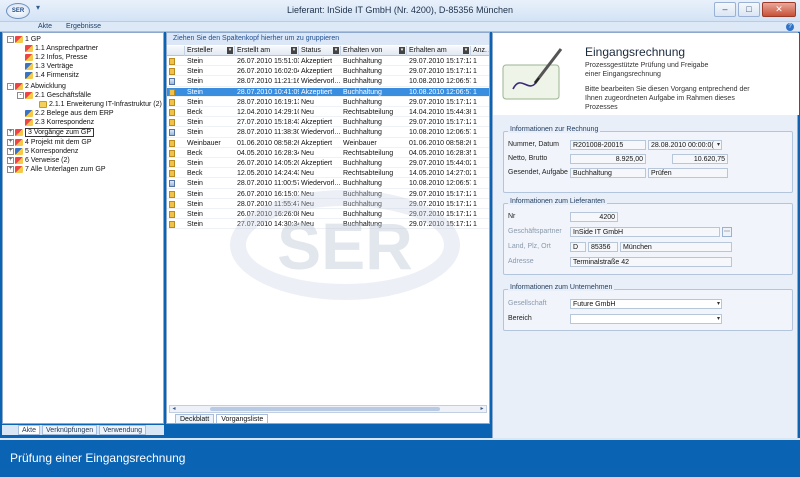 This screenshot has width=800, height=477. I want to click on tab-deckblatt: Deckblatt, so click(195, 418).